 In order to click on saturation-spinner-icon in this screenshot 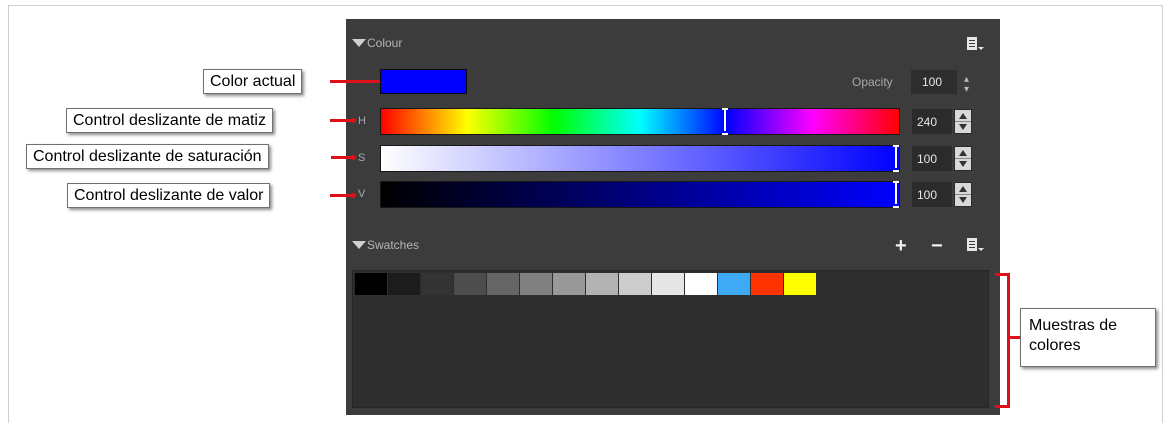, I will do `click(963, 158)`.